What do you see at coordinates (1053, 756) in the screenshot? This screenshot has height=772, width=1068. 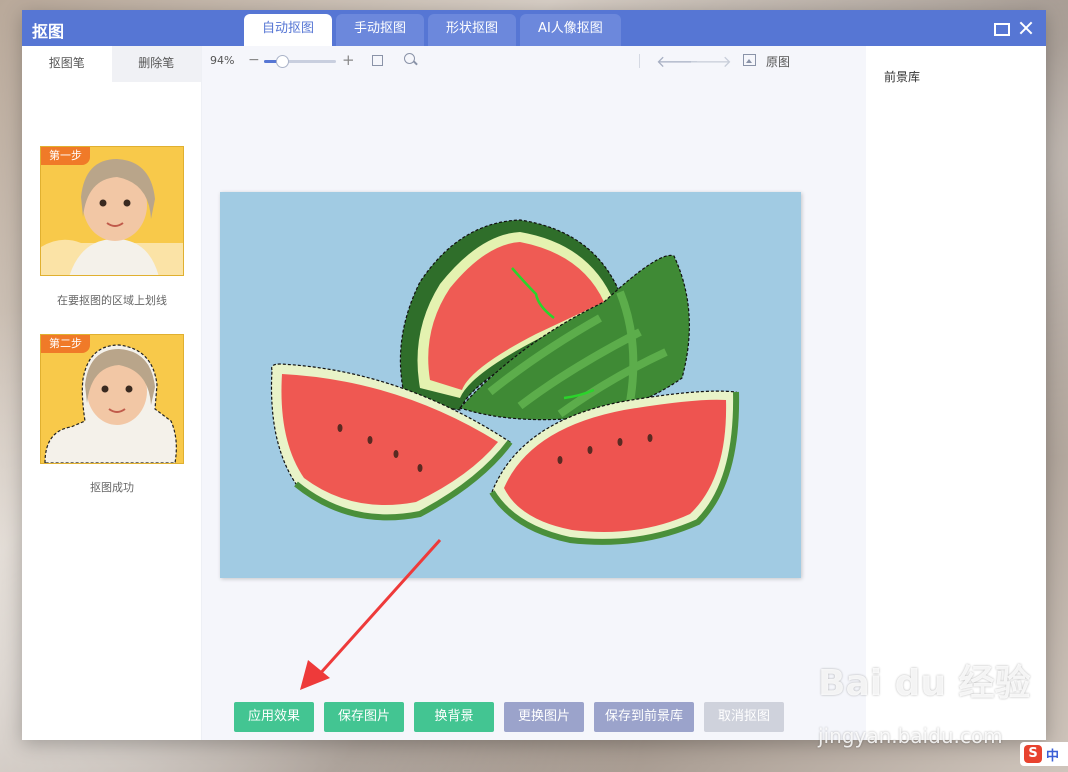 I see `ime-language-label: 中` at bounding box center [1053, 756].